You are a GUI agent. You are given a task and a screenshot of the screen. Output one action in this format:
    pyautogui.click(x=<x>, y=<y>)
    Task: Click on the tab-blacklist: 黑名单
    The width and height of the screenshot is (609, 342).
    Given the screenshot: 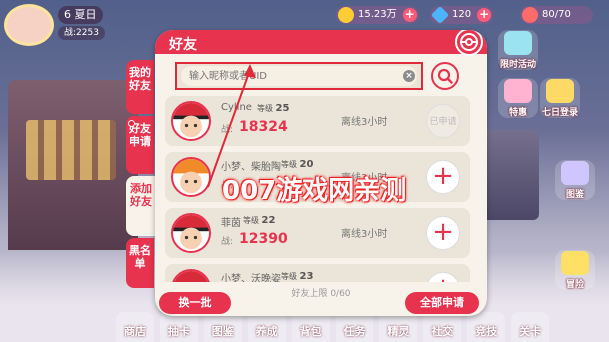 What is the action you would take?
    pyautogui.click(x=140, y=263)
    